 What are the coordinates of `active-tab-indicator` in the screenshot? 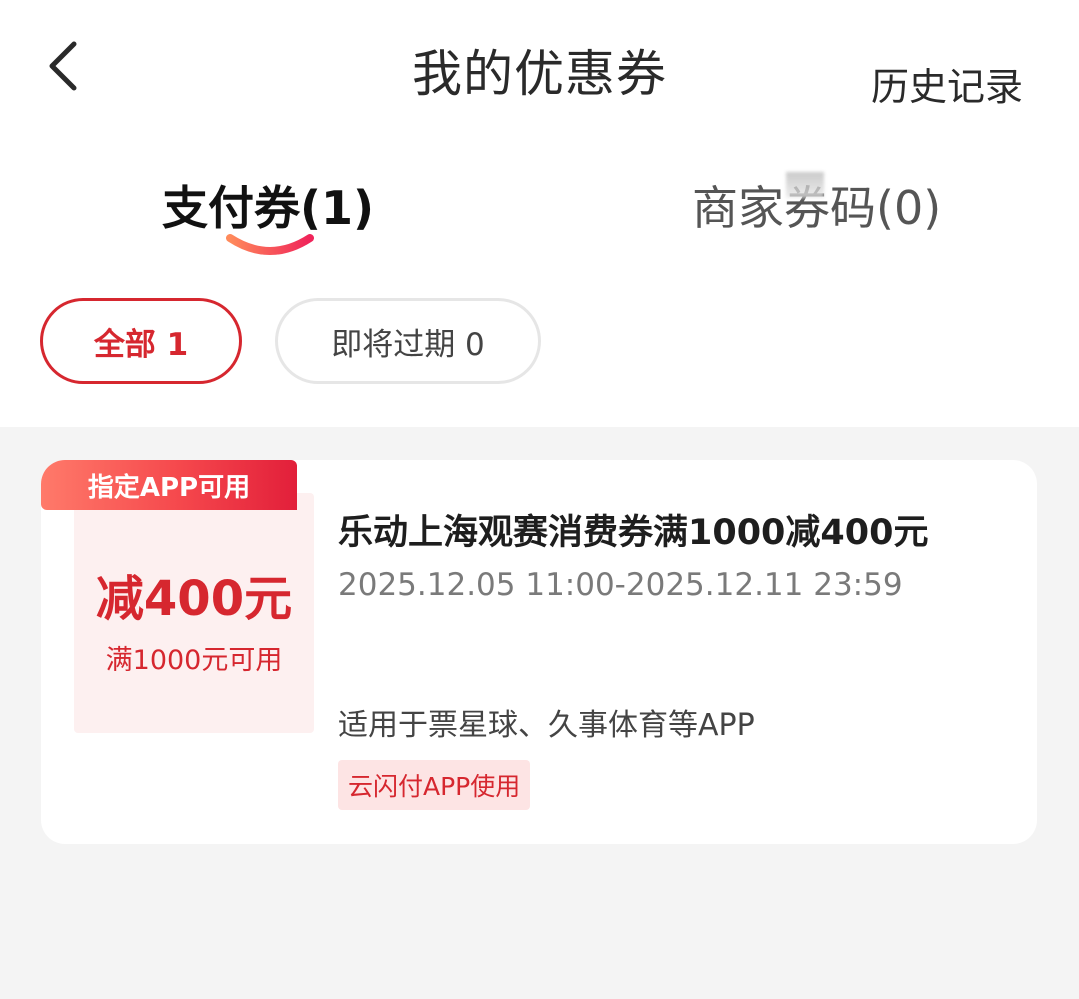 It's located at (270, 244).